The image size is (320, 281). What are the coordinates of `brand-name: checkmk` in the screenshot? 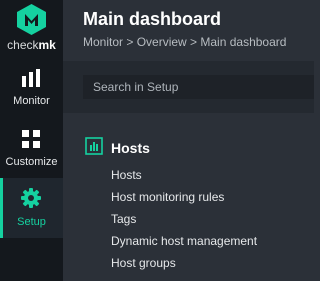 It's located at (31, 45).